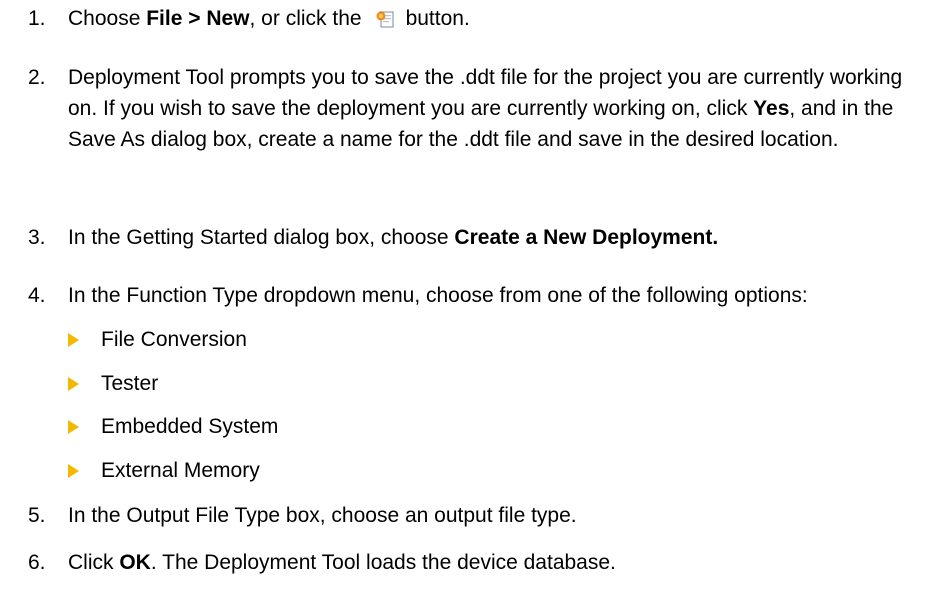 This screenshot has width=929, height=594. What do you see at coordinates (180, 470) in the screenshot?
I see `option-label: External Memory` at bounding box center [180, 470].